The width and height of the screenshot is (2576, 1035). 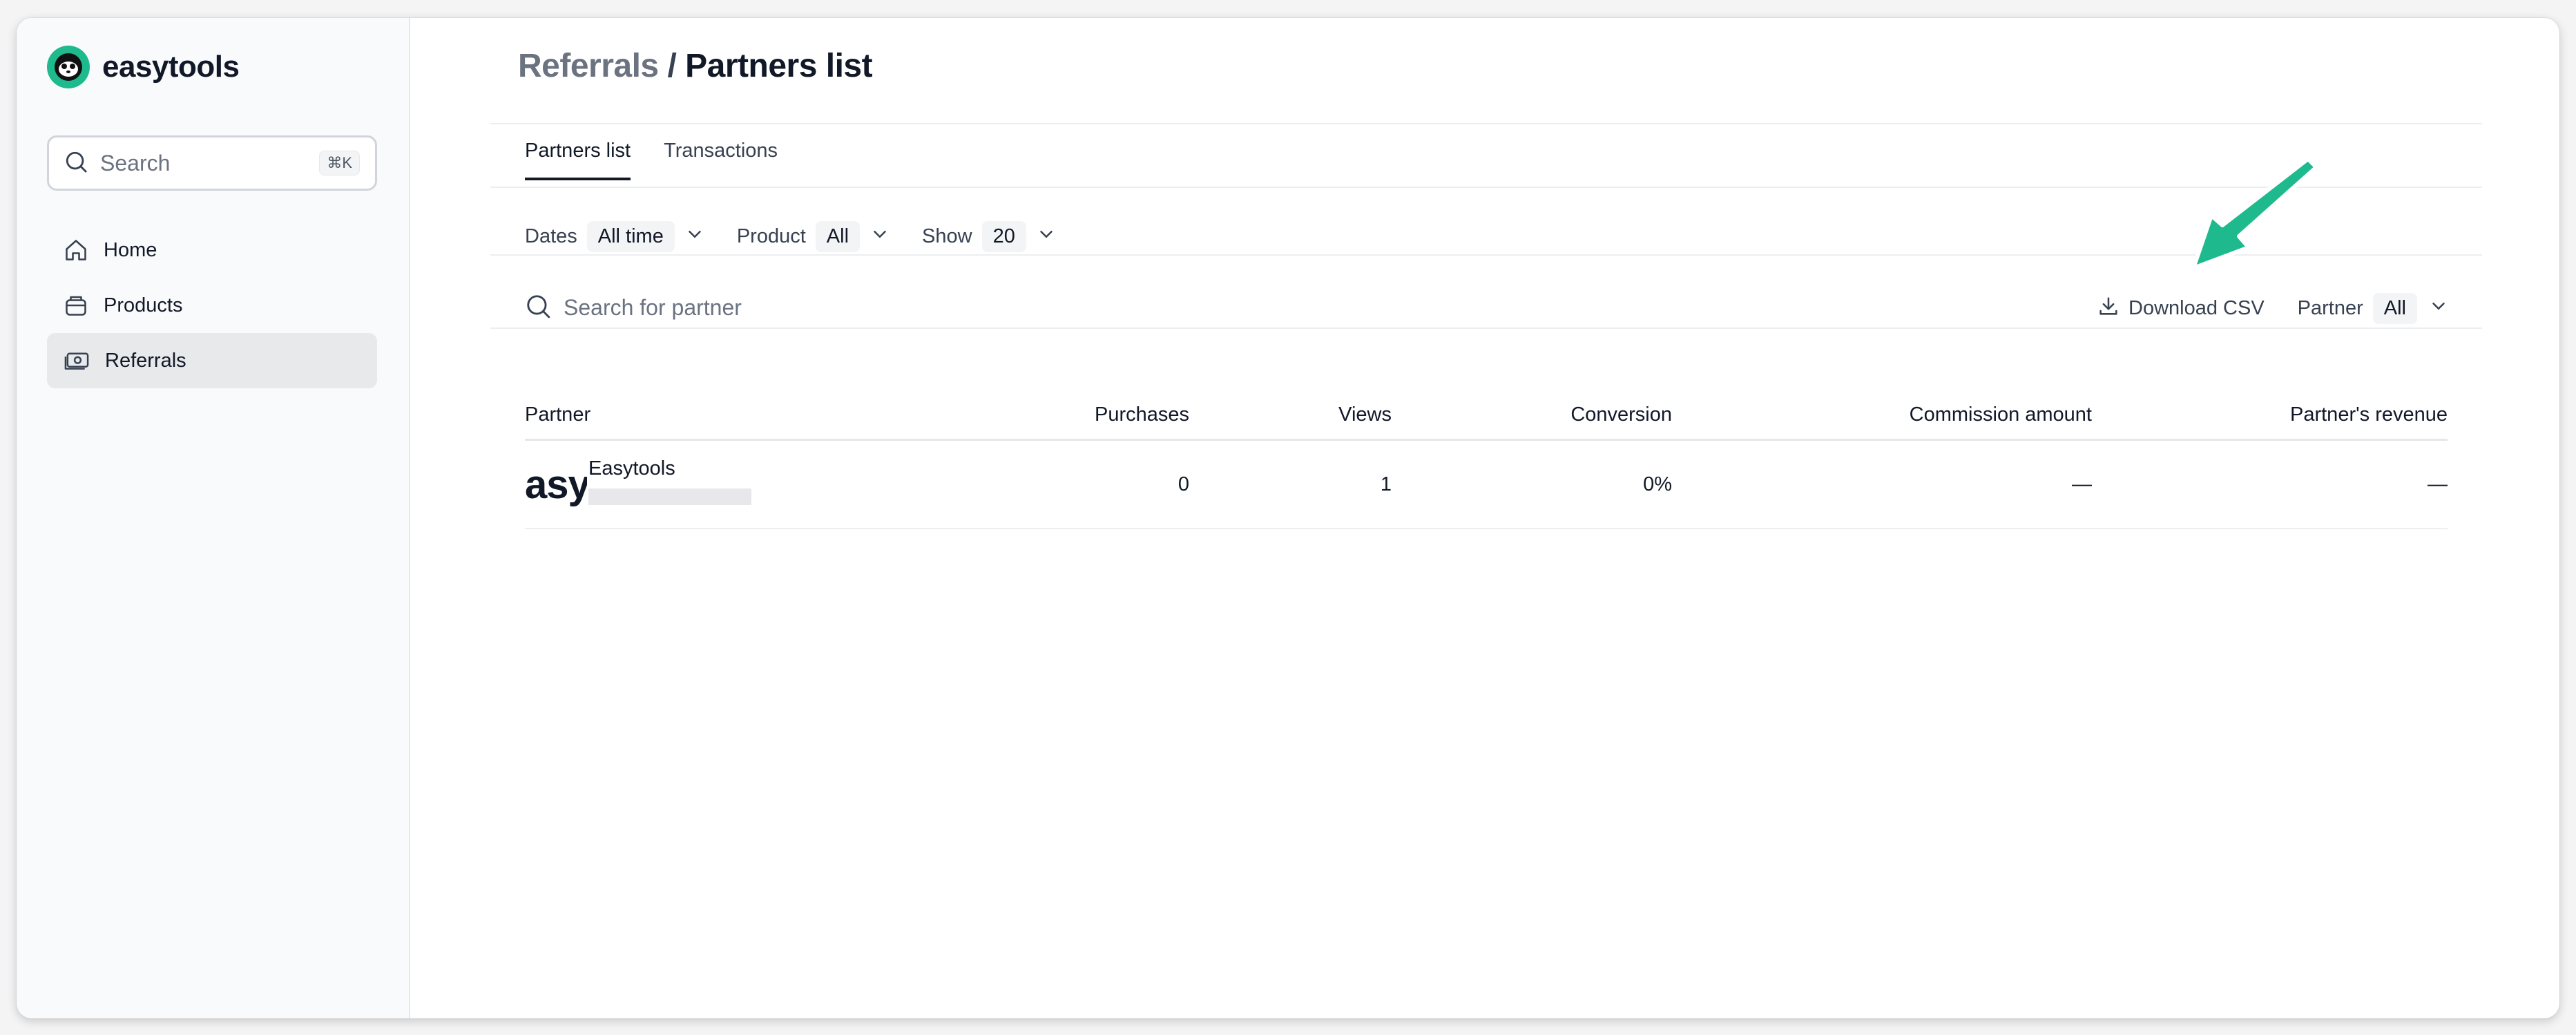 What do you see at coordinates (2394, 308) in the screenshot?
I see `partner-filter-value: All` at bounding box center [2394, 308].